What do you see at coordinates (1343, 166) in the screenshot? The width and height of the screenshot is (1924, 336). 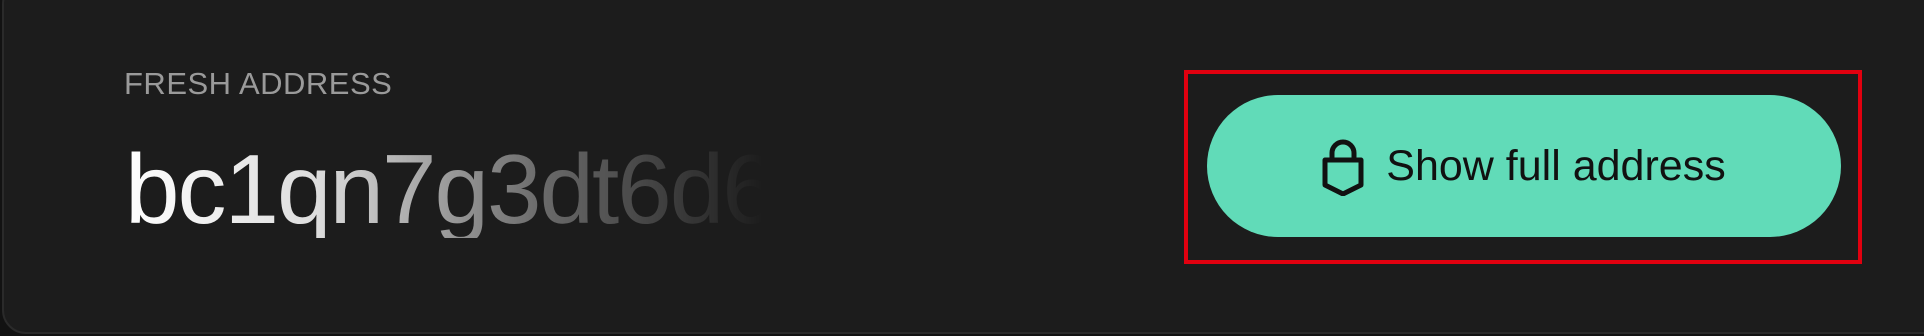 I see `lock-icon` at bounding box center [1343, 166].